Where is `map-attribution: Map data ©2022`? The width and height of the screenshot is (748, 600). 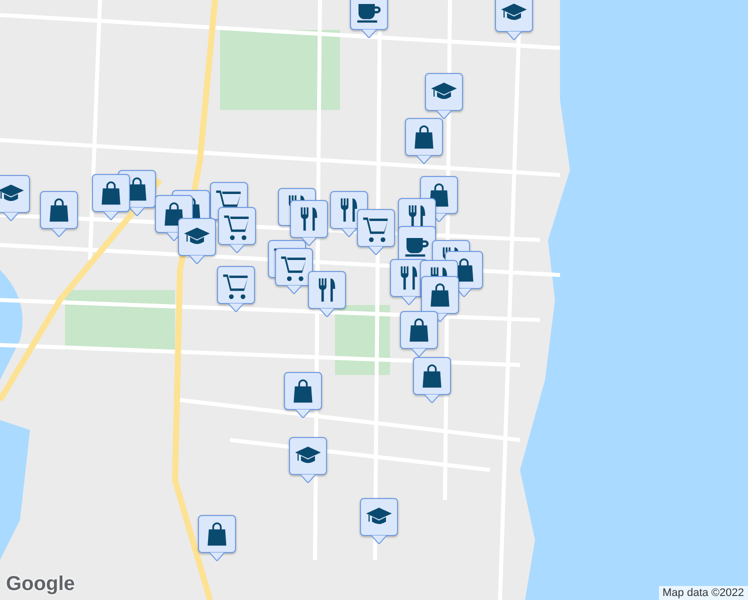 map-attribution: Map data ©2022 is located at coordinates (703, 593).